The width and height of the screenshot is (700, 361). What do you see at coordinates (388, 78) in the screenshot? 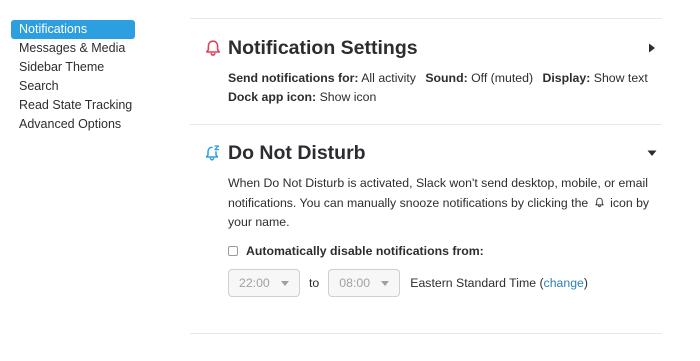
I see `send-for-value: All activity` at bounding box center [388, 78].